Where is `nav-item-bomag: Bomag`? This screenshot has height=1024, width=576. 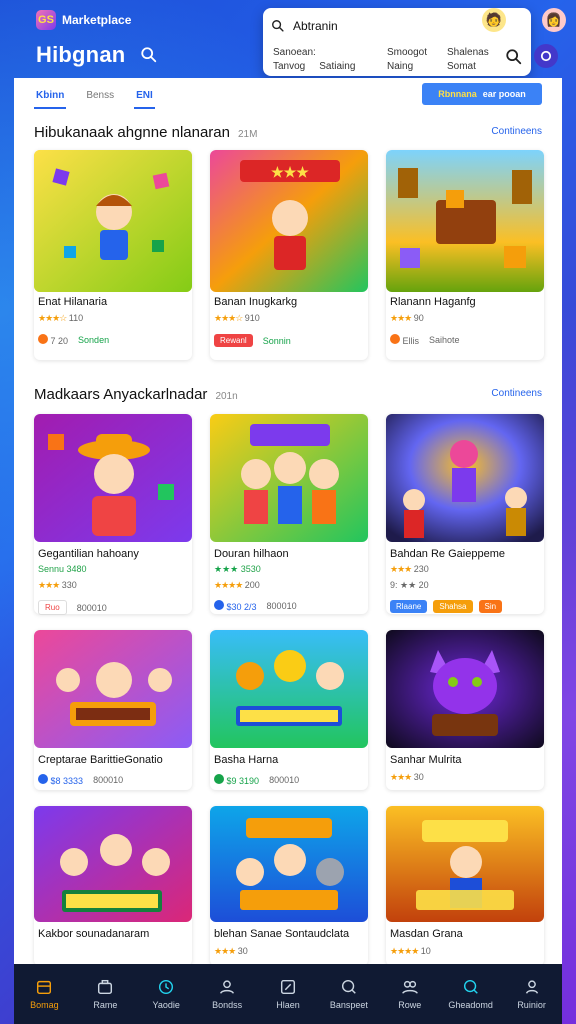 nav-item-bomag: Bomag is located at coordinates (44, 994).